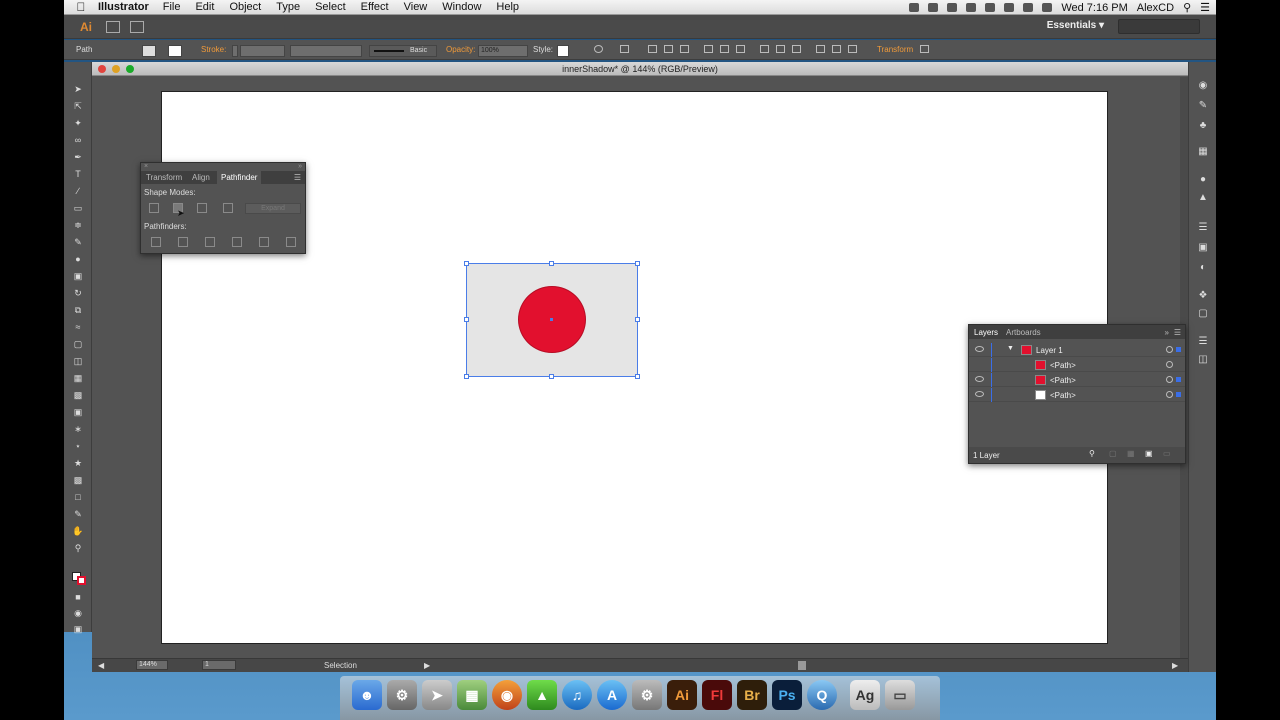 The height and width of the screenshot is (720, 1280). What do you see at coordinates (78, 531) in the screenshot?
I see `hand-tool-icon: ✋` at bounding box center [78, 531].